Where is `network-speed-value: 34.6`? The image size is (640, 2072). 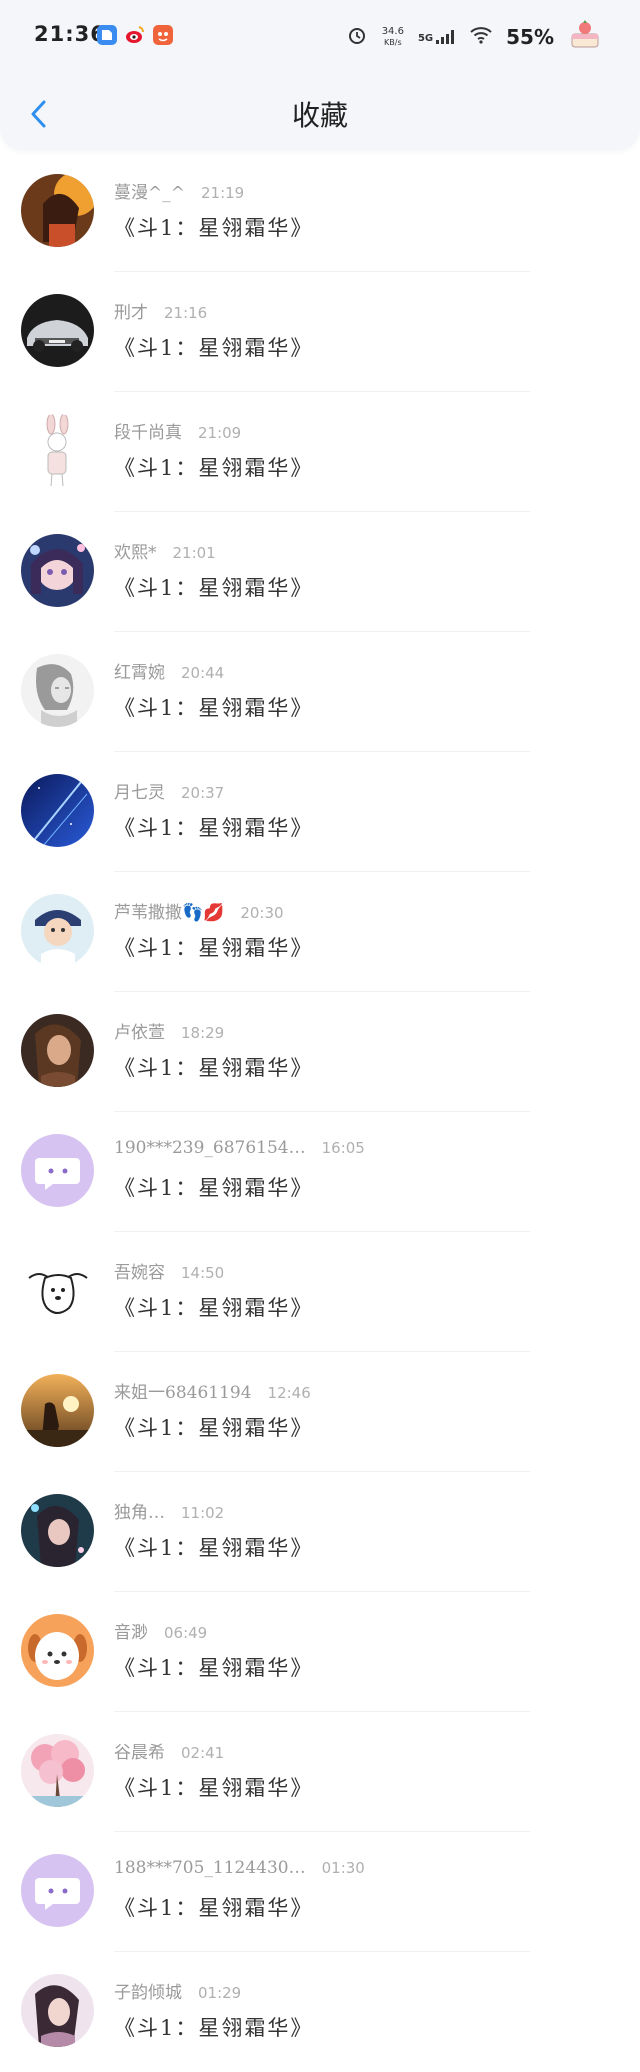
network-speed-value: 34.6 is located at coordinates (392, 31).